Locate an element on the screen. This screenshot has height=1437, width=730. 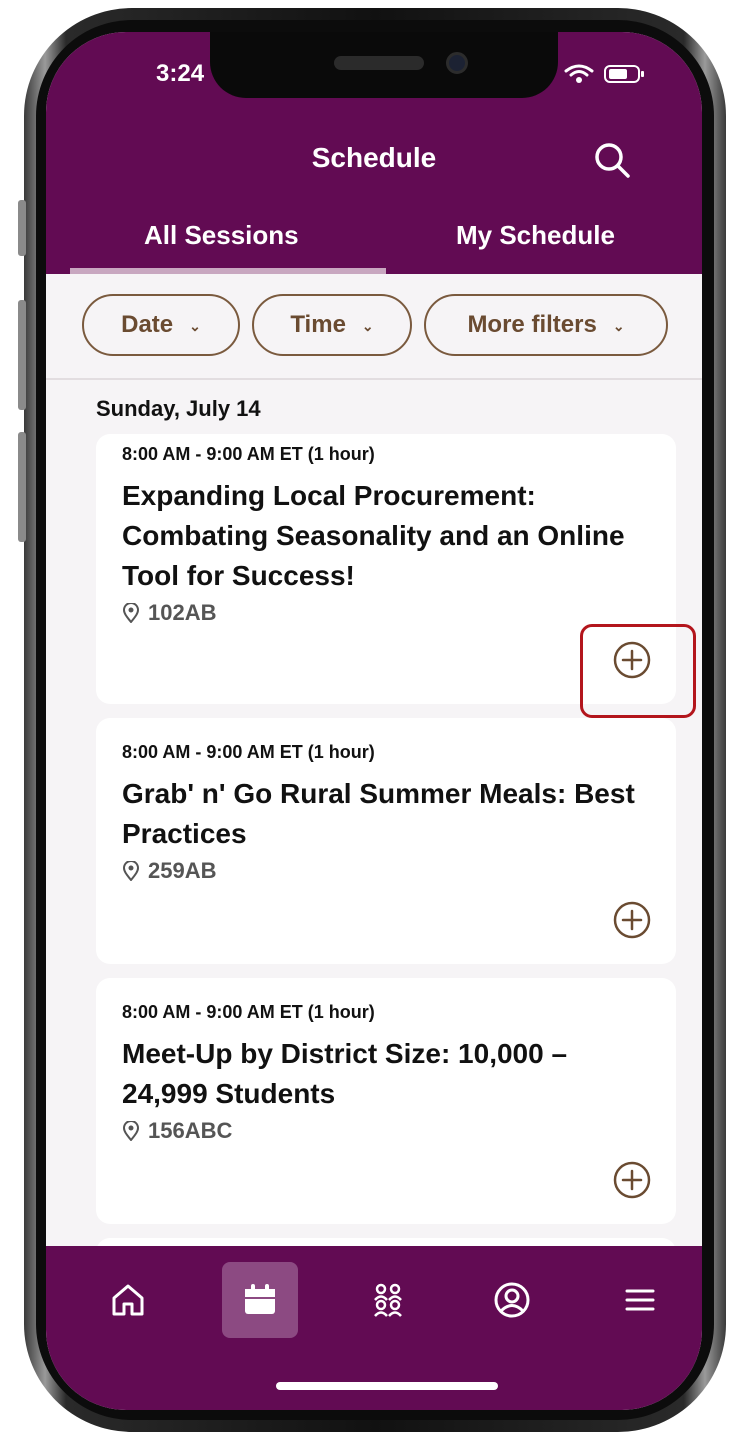
session-room-label: 156ABC is located at coordinates (190, 1130).